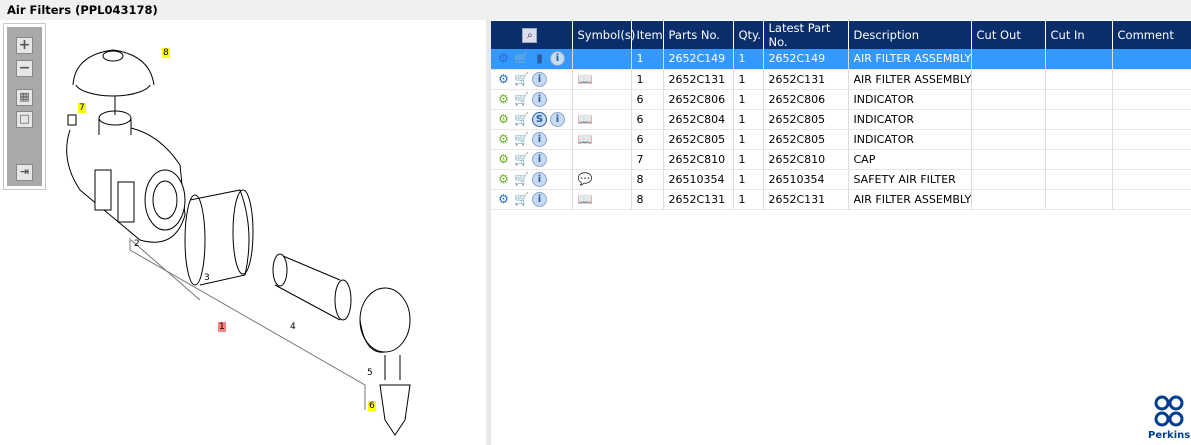 The width and height of the screenshot is (1191, 445). What do you see at coordinates (806, 35) in the screenshot?
I see `column-header-5: Latest Part No.` at bounding box center [806, 35].